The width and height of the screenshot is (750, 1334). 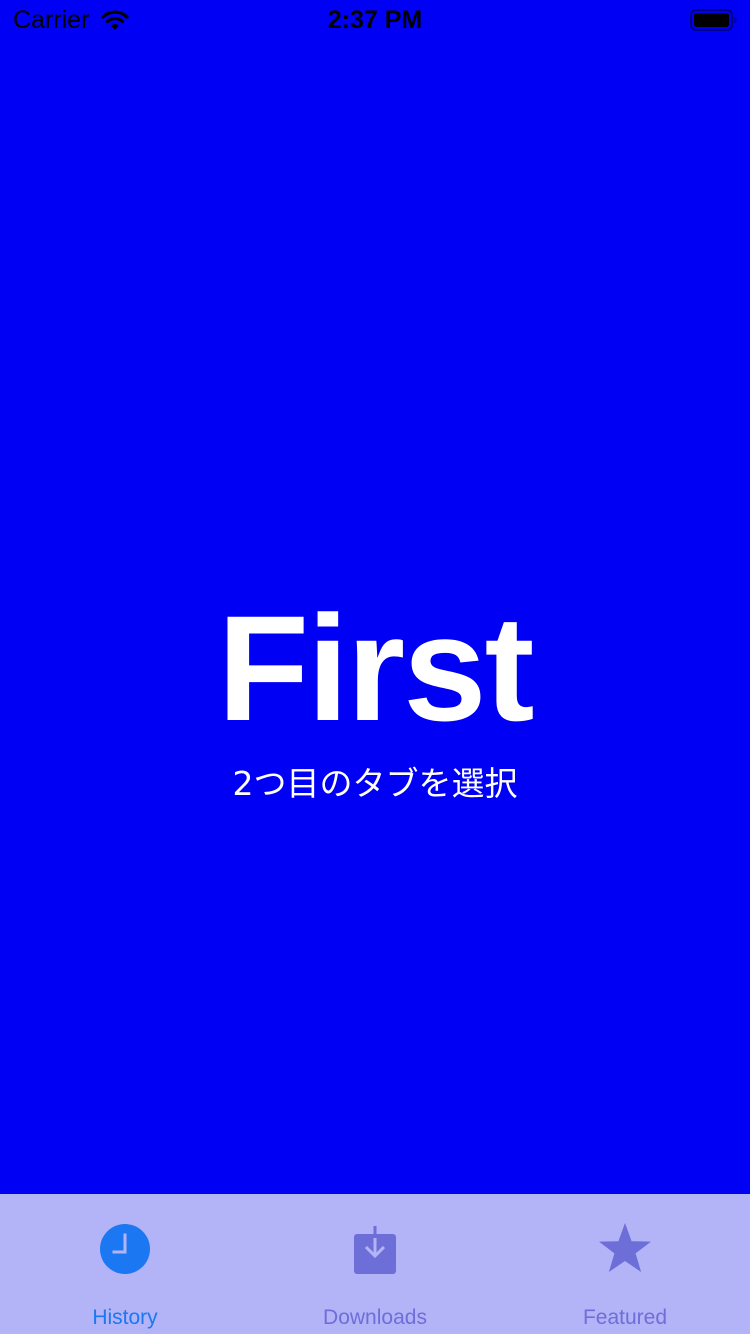 I want to click on tab-featured: Featured, so click(x=625, y=1264).